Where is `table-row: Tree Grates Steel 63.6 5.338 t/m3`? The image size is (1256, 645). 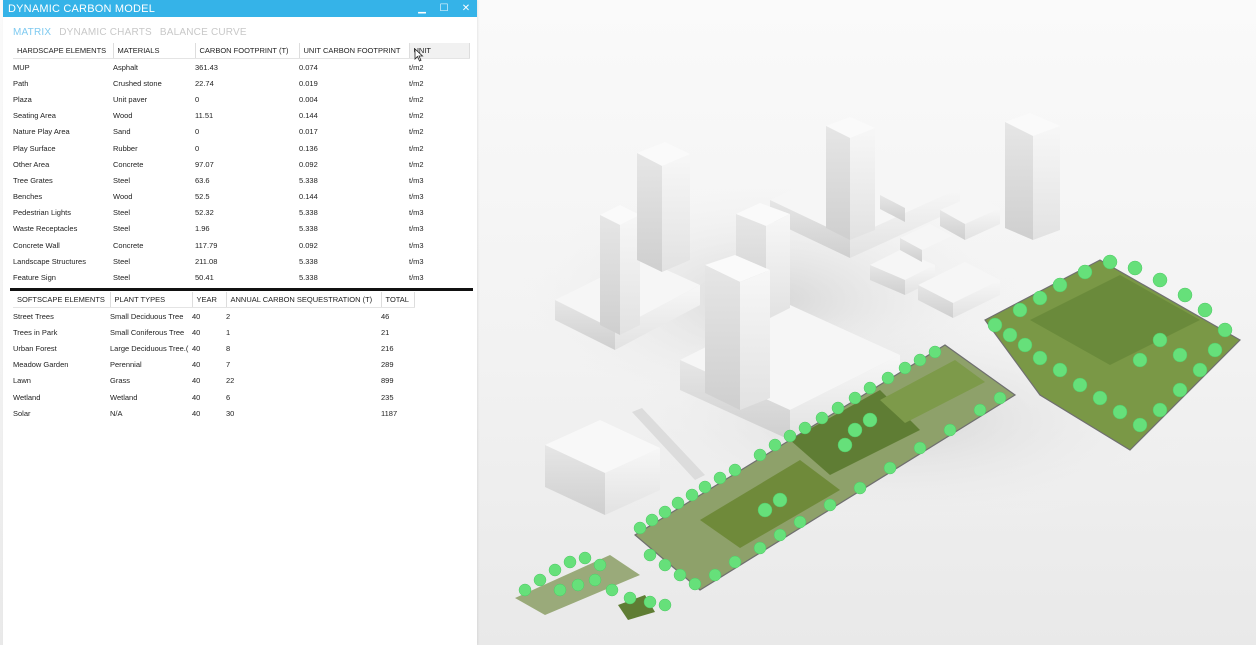
table-row: Tree Grates Steel 63.6 5.338 t/m3 is located at coordinates (241, 180).